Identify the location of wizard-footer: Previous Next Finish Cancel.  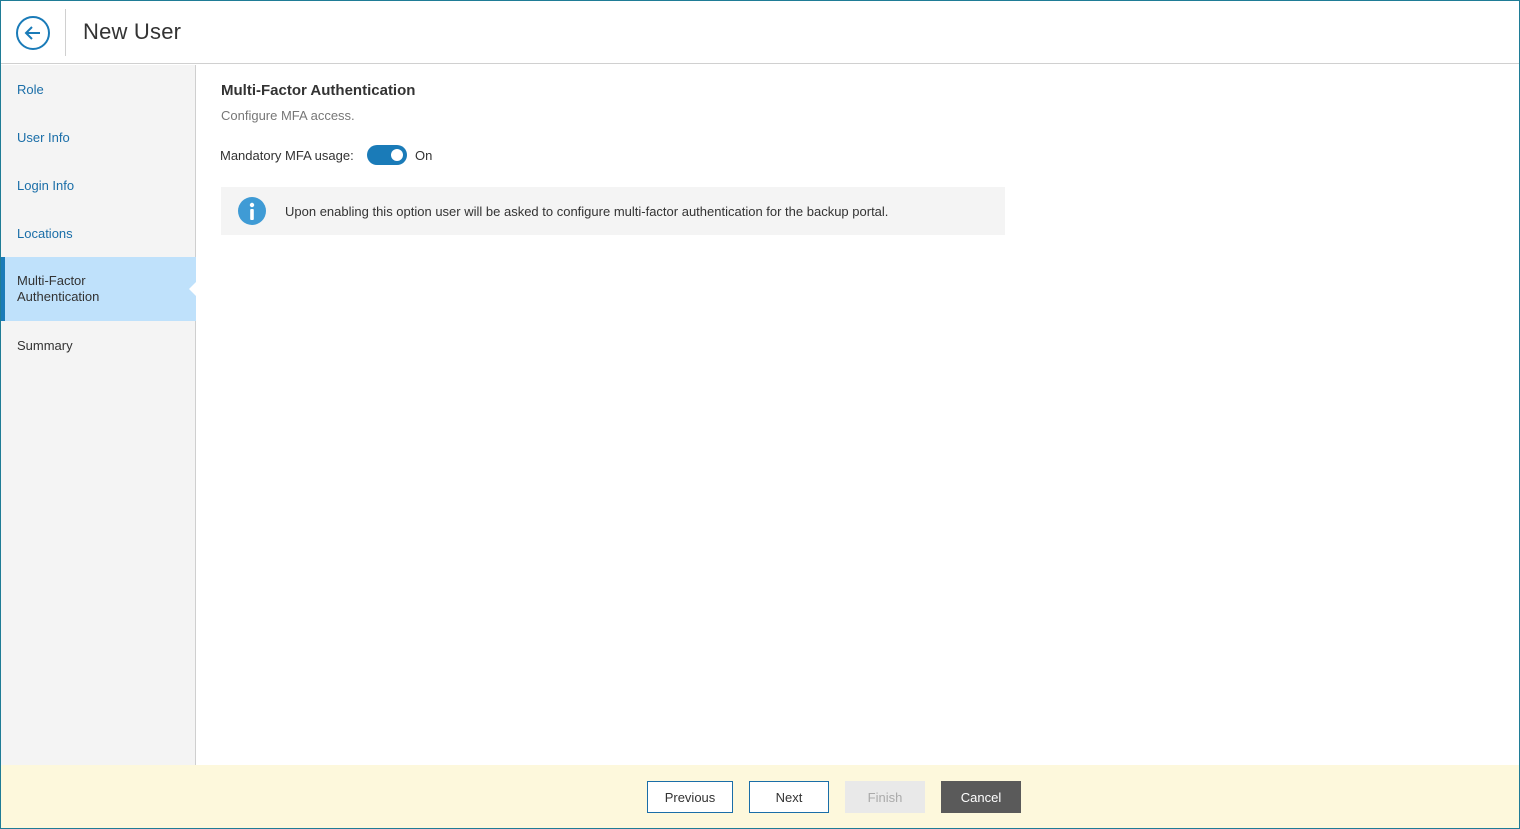
(760, 796).